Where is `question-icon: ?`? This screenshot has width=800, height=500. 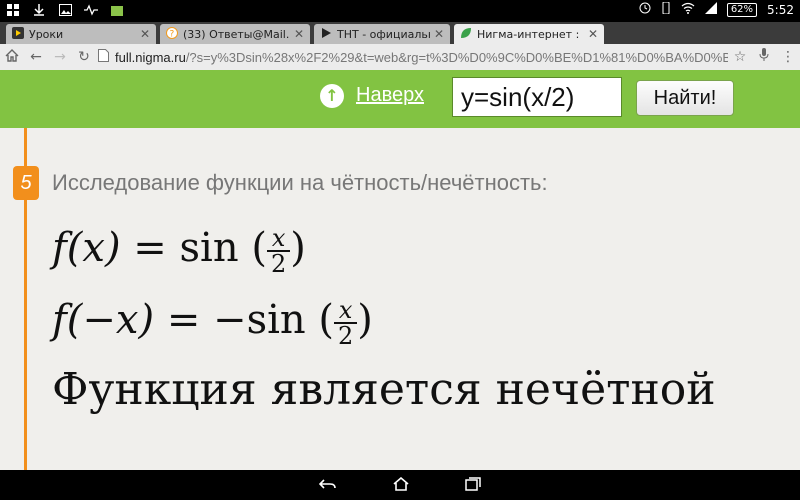
question-icon: ? is located at coordinates (172, 34).